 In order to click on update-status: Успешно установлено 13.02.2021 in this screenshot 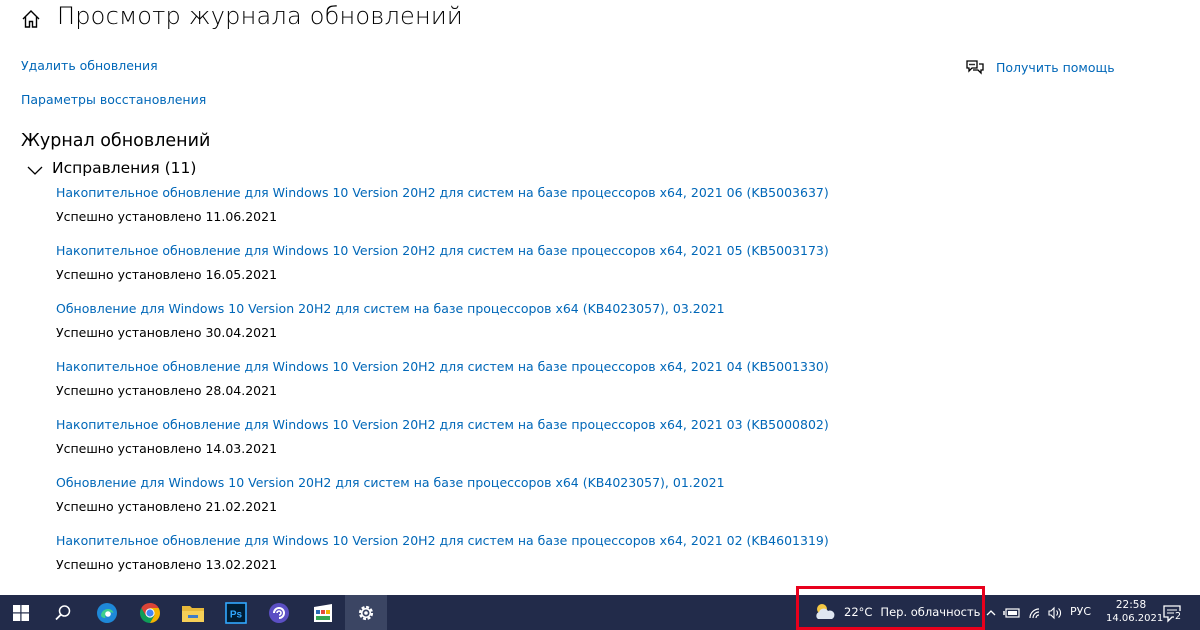, I will do `click(167, 564)`.